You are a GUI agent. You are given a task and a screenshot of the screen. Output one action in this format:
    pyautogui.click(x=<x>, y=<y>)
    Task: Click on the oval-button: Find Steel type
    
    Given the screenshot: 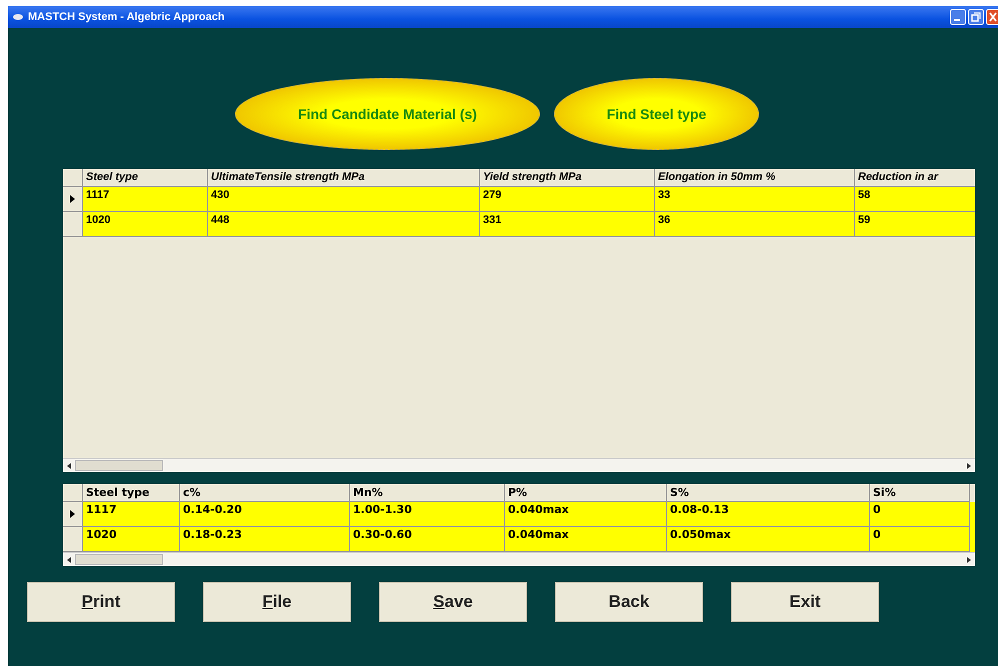 What is the action you would take?
    pyautogui.click(x=656, y=114)
    